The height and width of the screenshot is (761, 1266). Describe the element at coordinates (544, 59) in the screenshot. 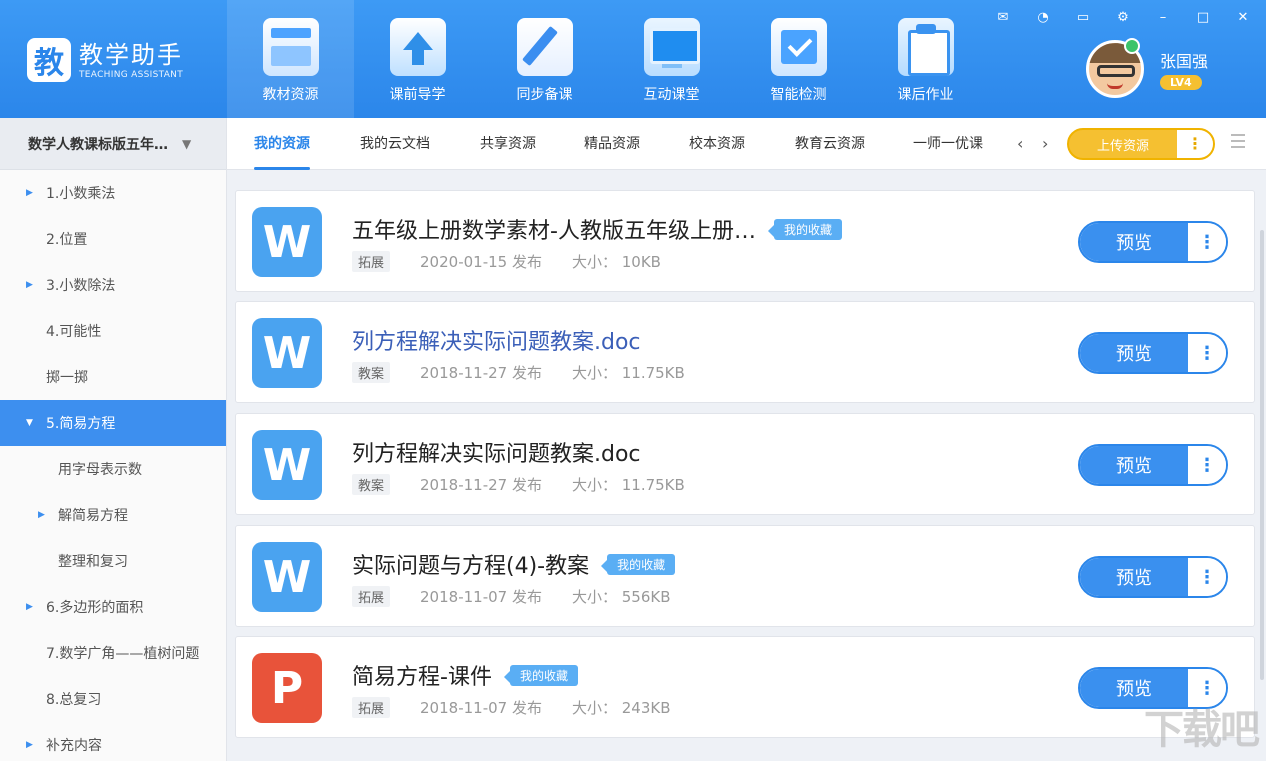

I see `module-lesson-prep: 同步备课` at that location.